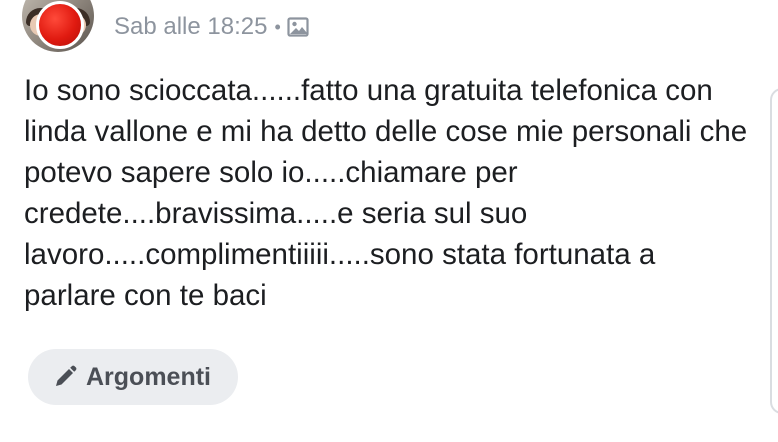  I want to click on topics-button: Argomenti, so click(133, 377).